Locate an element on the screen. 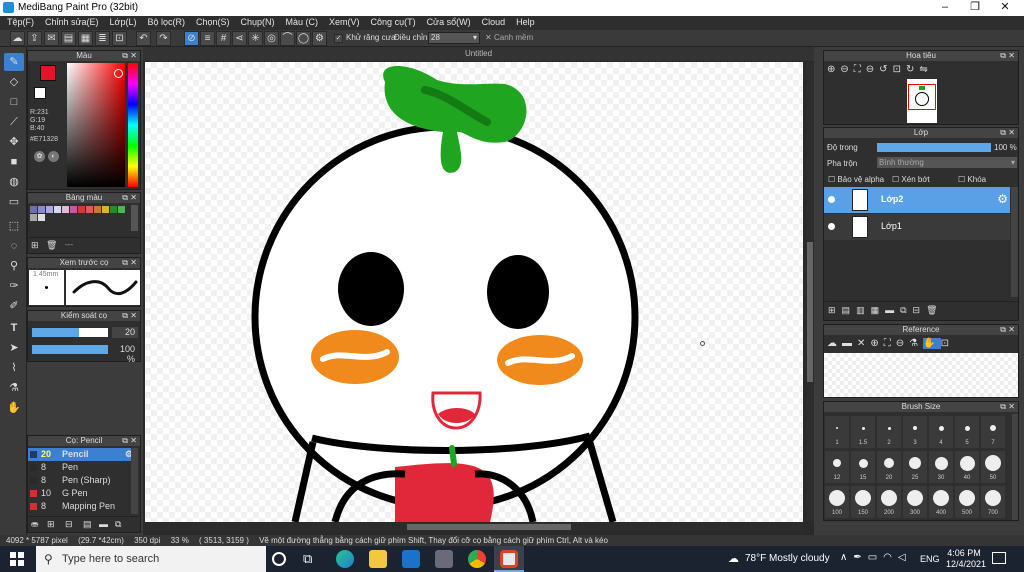  menu-edit: Chỉnh sửa(E) is located at coordinates (70, 21).